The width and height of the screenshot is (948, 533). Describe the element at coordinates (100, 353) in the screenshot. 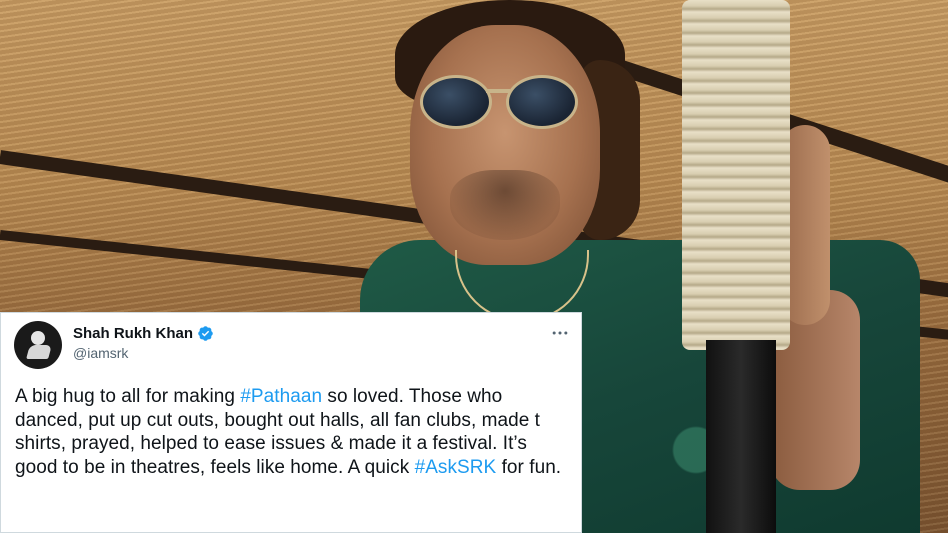

I see `user-handle: @iamsrk` at that location.